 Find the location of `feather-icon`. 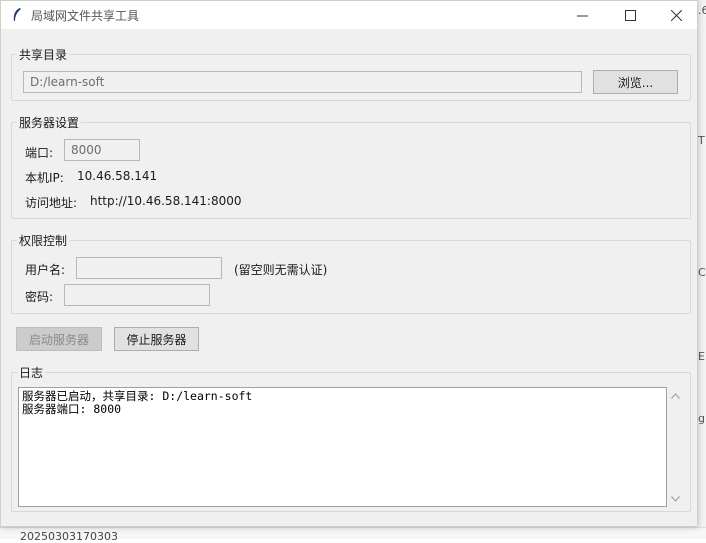

feather-icon is located at coordinates (17, 14).